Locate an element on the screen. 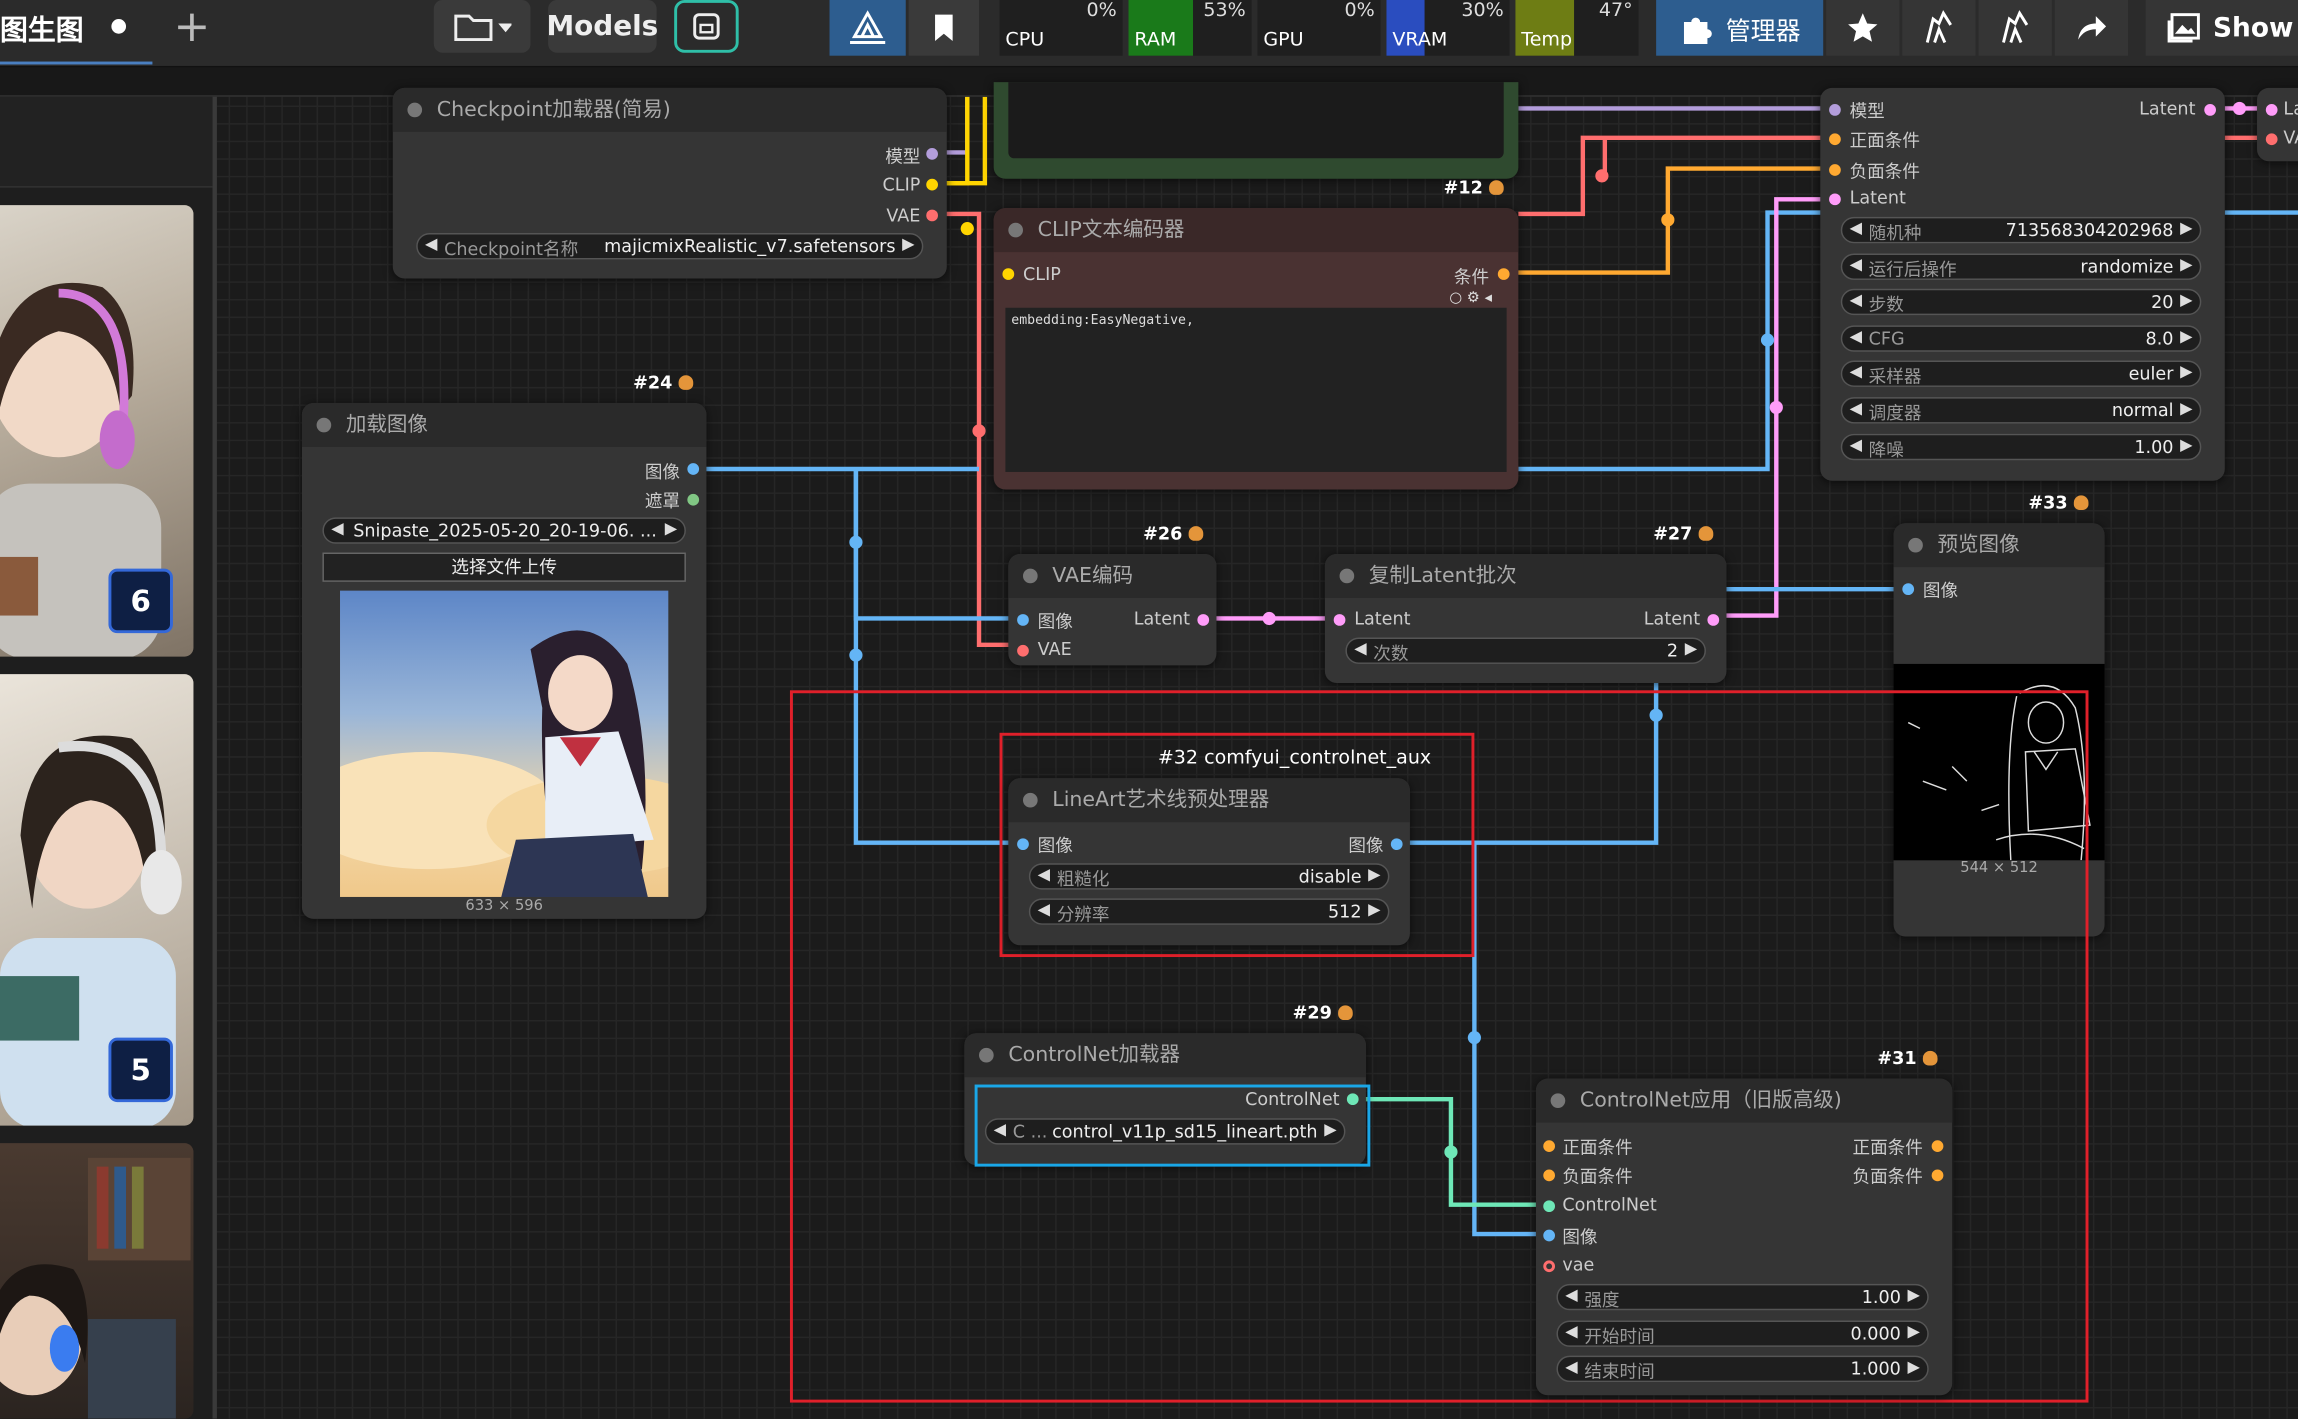  start-percent-widget: ◀ 开始时间 0.000 ▶ is located at coordinates (1742, 1333).